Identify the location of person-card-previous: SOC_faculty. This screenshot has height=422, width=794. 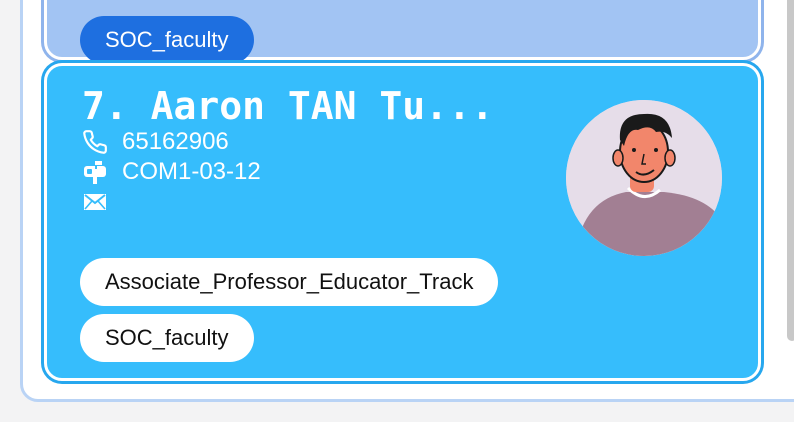
(402, 32).